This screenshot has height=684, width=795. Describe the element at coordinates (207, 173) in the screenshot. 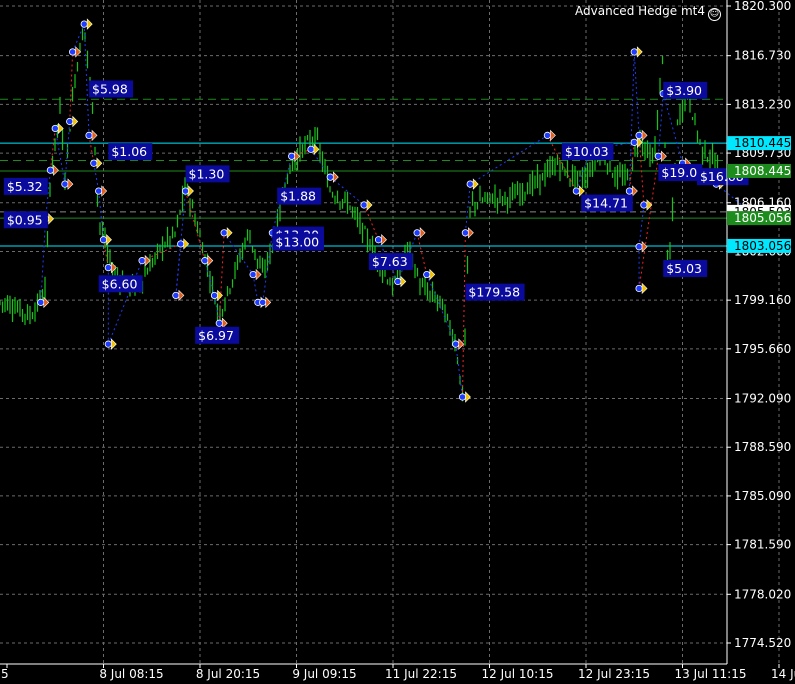

I see `profit-label: $1.30` at that location.